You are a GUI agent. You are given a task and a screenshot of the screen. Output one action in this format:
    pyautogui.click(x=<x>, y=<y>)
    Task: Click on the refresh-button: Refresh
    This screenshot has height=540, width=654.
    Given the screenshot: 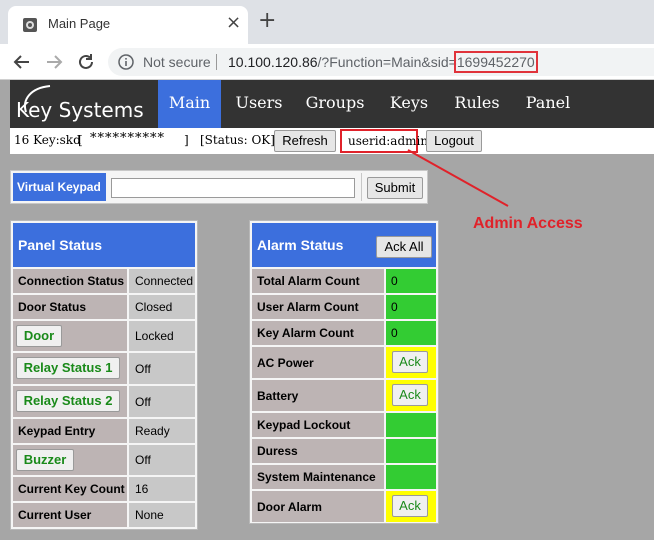 What is the action you would take?
    pyautogui.click(x=305, y=141)
    